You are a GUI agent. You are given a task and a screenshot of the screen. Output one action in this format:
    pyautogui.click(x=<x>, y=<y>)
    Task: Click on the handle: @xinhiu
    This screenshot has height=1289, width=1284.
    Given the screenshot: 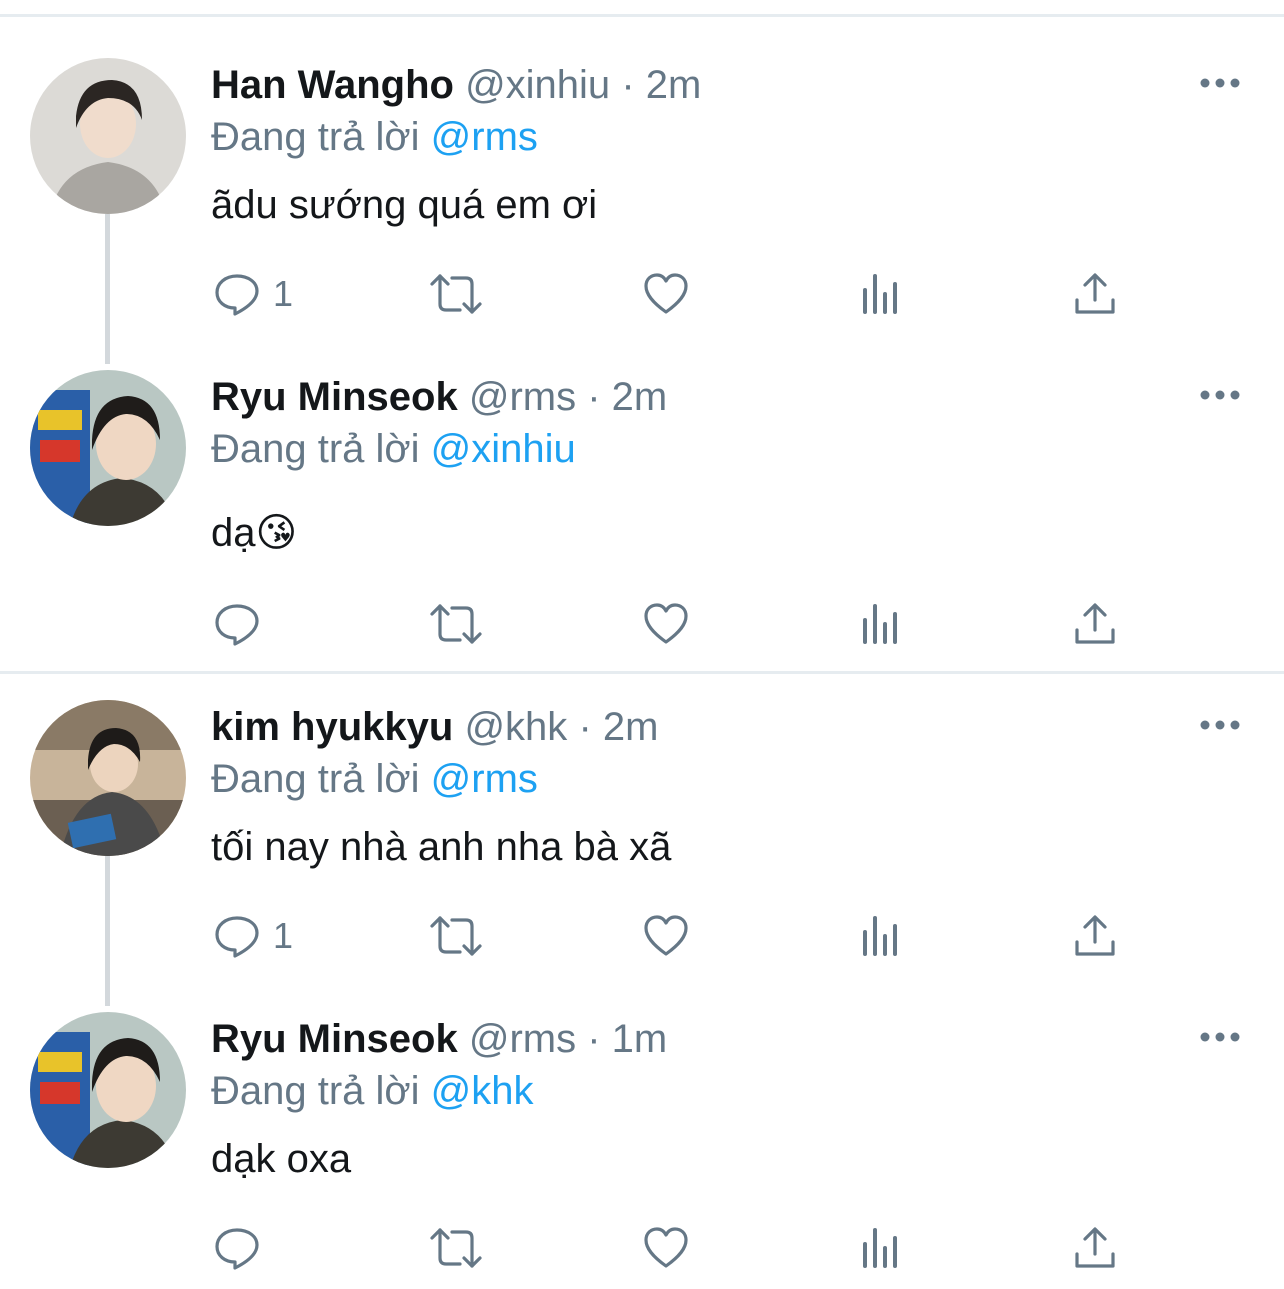 What is the action you would take?
    pyautogui.click(x=537, y=85)
    